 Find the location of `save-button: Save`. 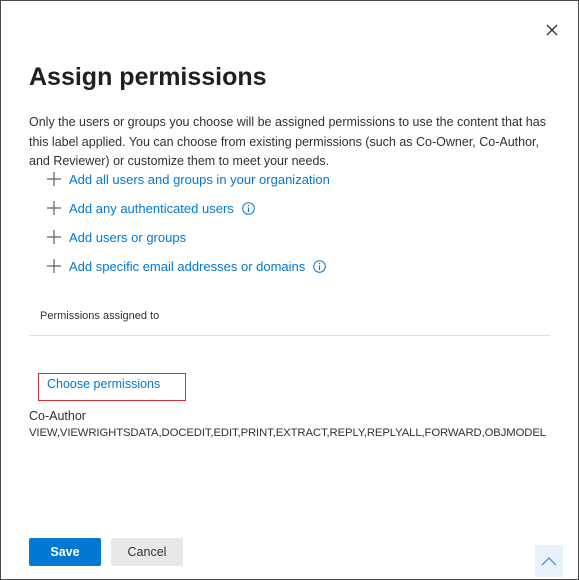

save-button: Save is located at coordinates (65, 552).